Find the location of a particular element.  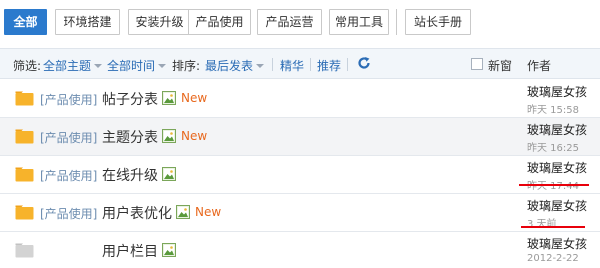

digest-link: 精华 is located at coordinates (292, 65).